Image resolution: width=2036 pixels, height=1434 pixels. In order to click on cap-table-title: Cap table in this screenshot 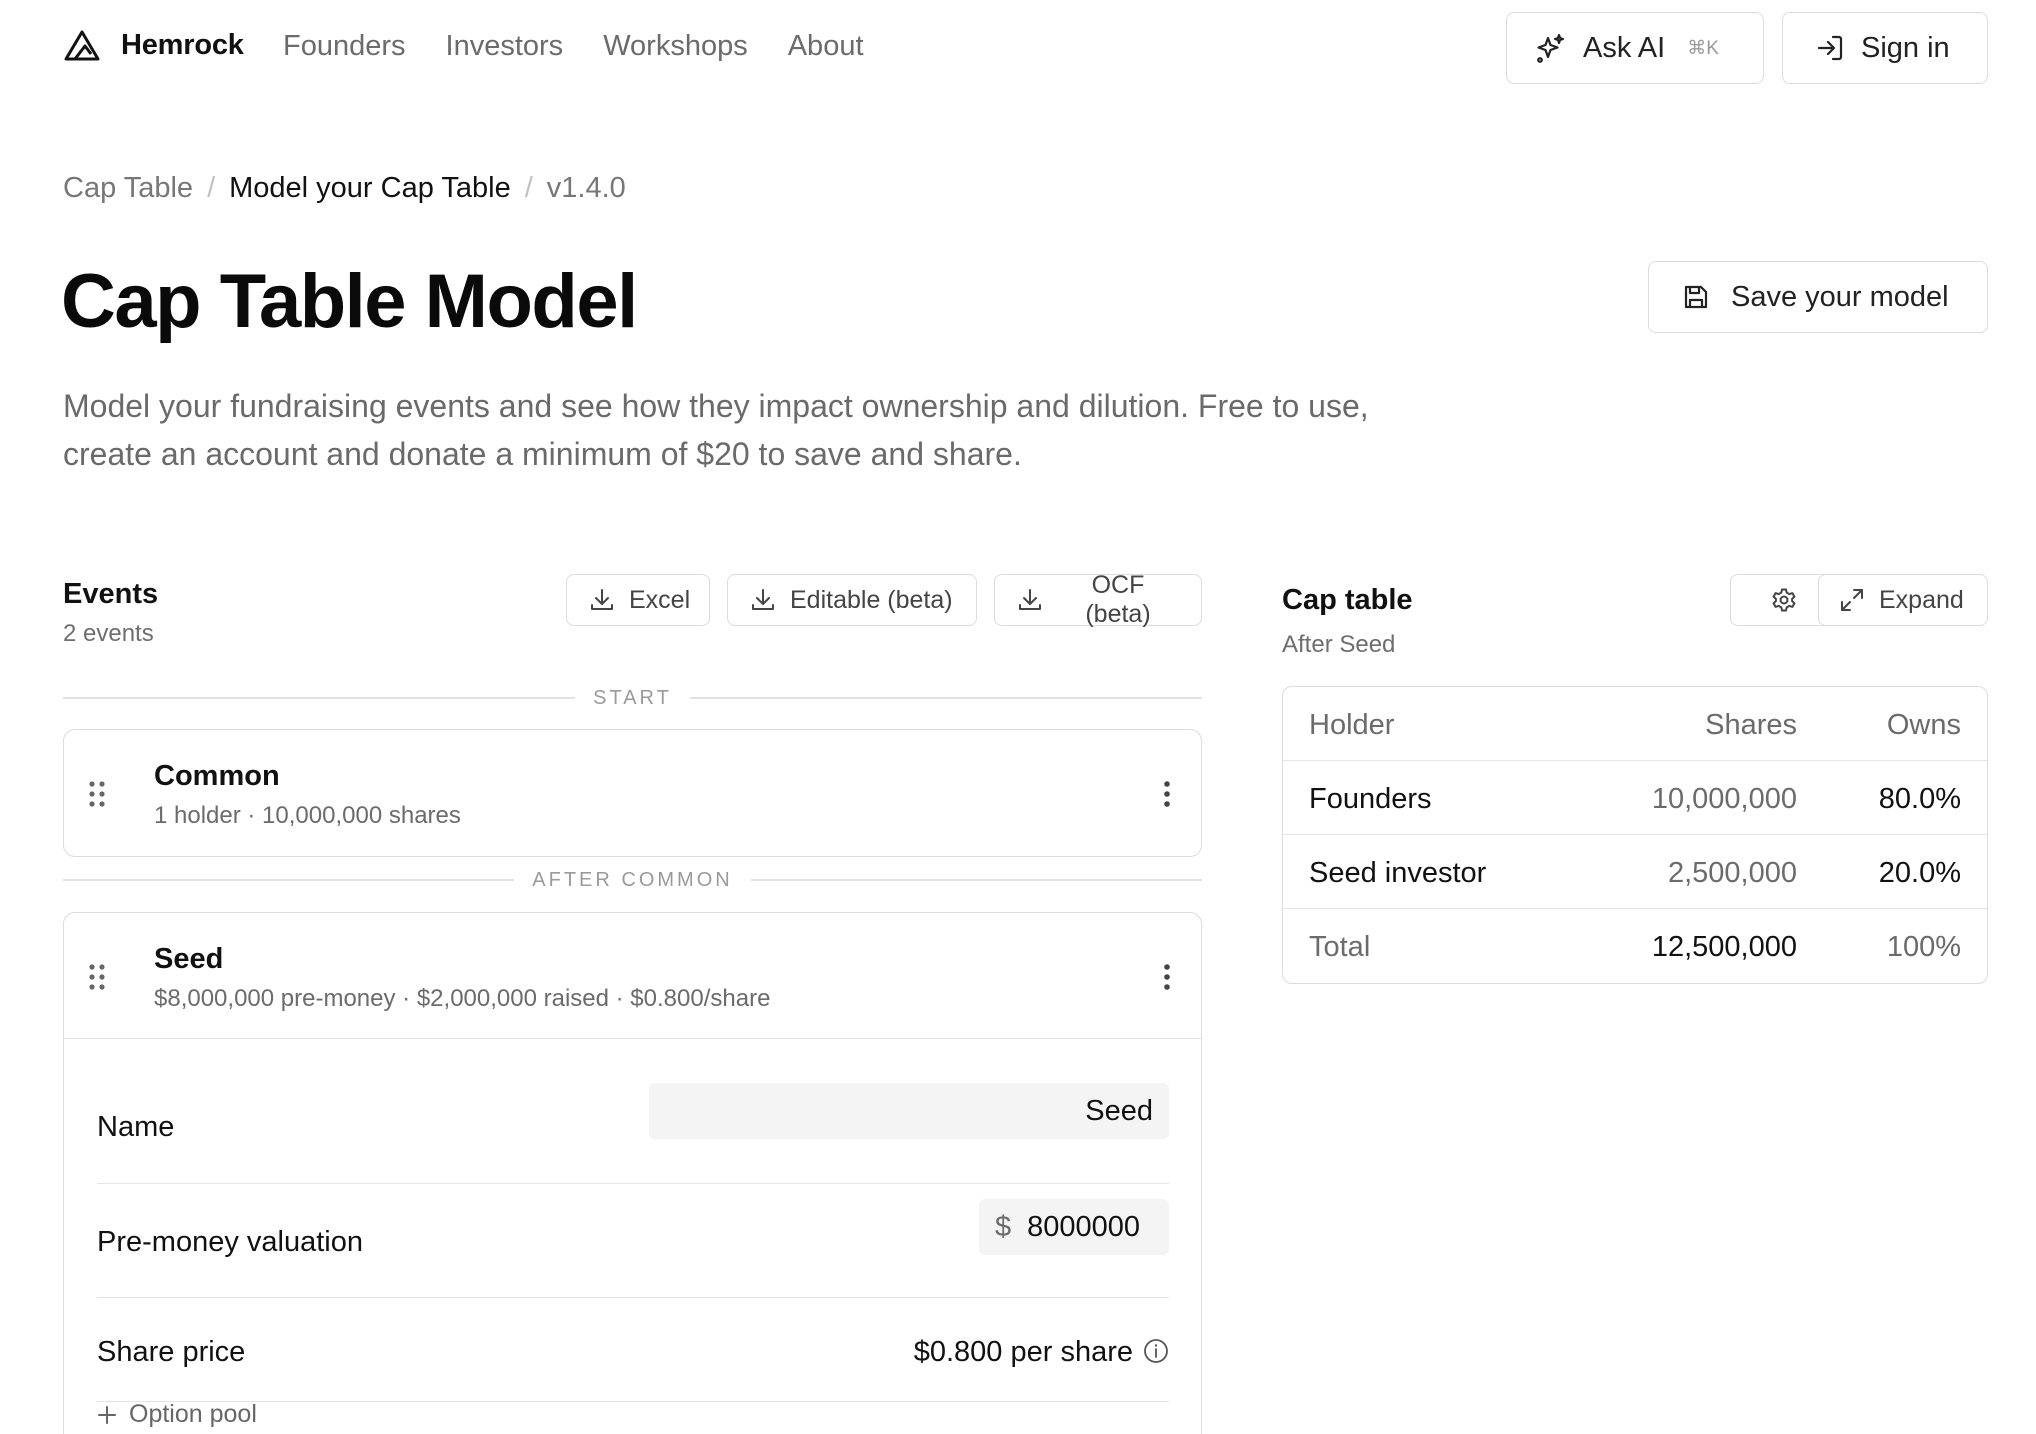, I will do `click(1347, 600)`.